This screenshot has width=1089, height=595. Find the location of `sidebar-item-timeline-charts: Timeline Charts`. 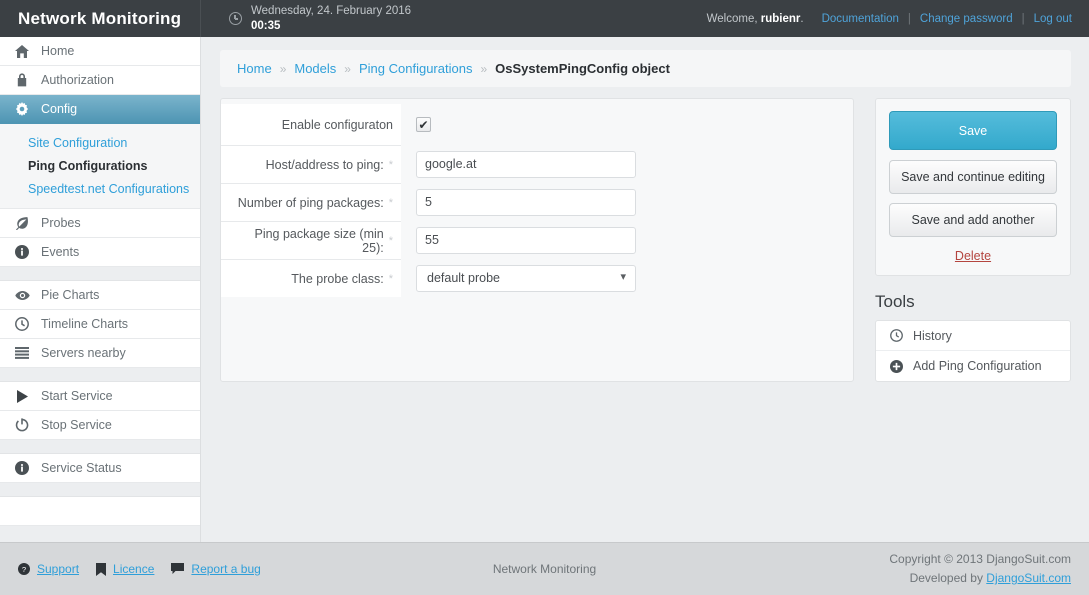

sidebar-item-timeline-charts: Timeline Charts is located at coordinates (100, 324).